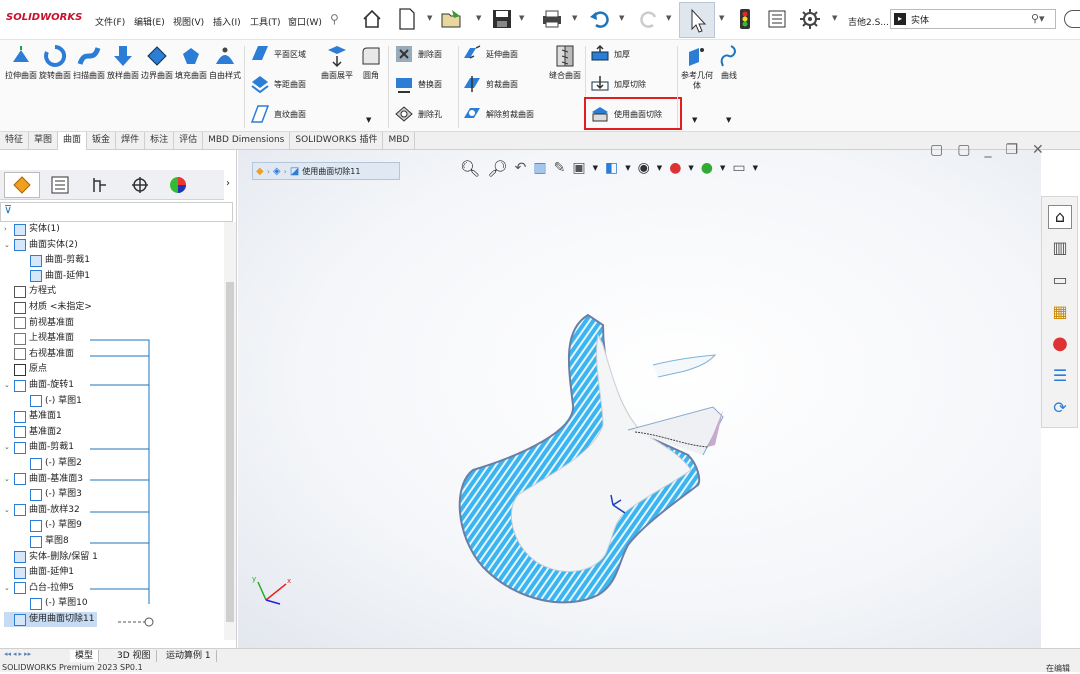 The image size is (1080, 674). Describe the element at coordinates (110, 21) in the screenshot. I see `menu-file: 文件(F)` at that location.